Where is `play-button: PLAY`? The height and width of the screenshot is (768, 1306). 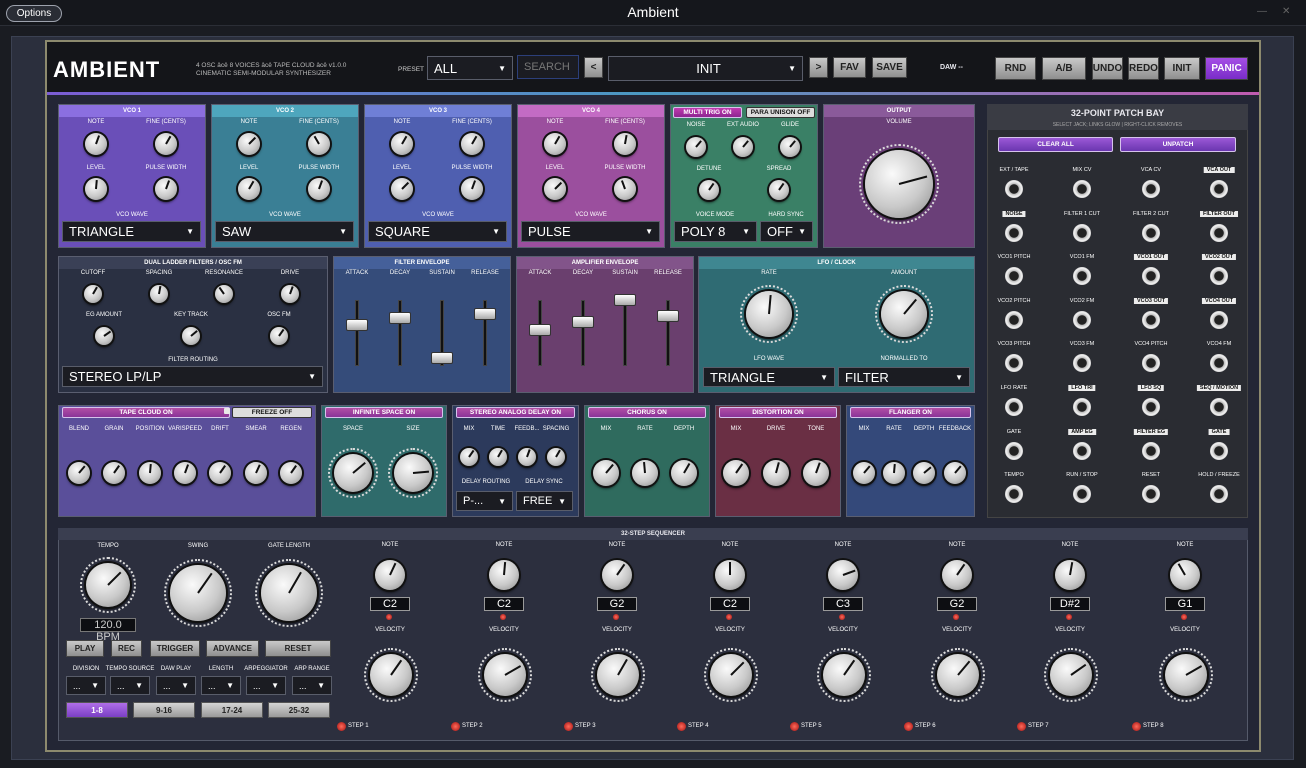 play-button: PLAY is located at coordinates (85, 648).